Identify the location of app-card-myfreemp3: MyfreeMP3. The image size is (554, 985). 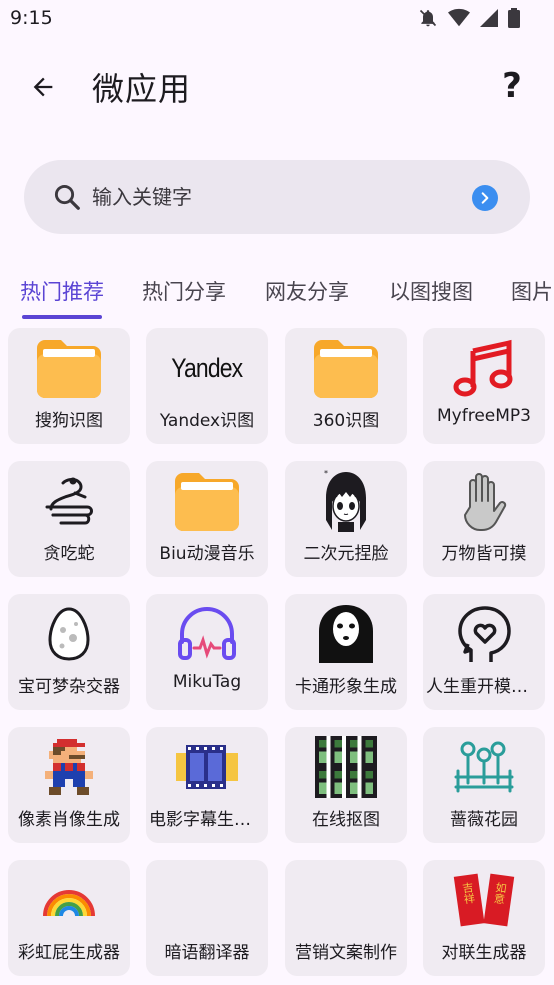
(484, 386).